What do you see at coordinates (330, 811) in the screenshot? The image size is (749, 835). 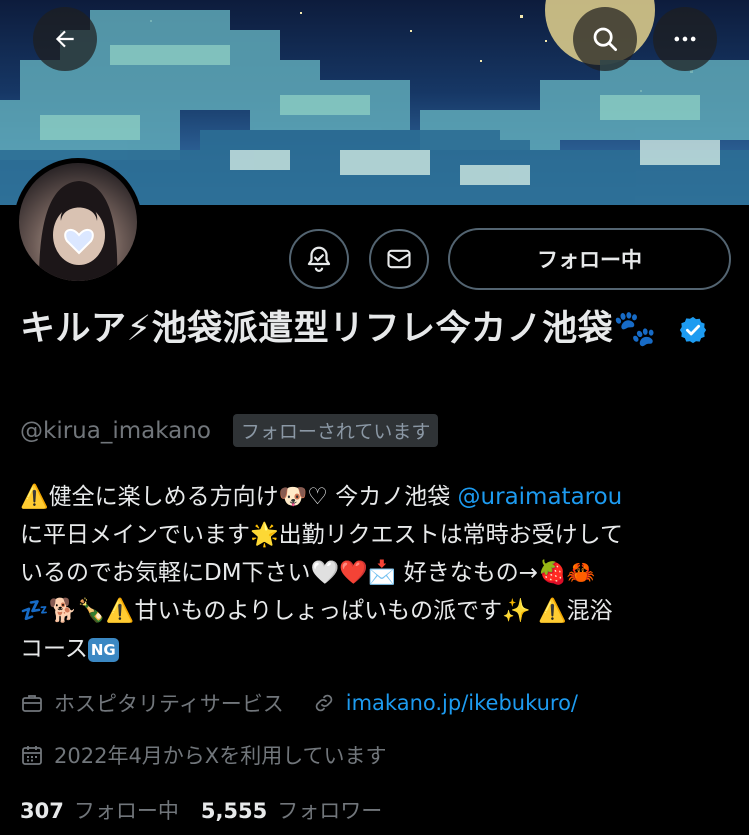 I see `followers-label: フォロワー` at bounding box center [330, 811].